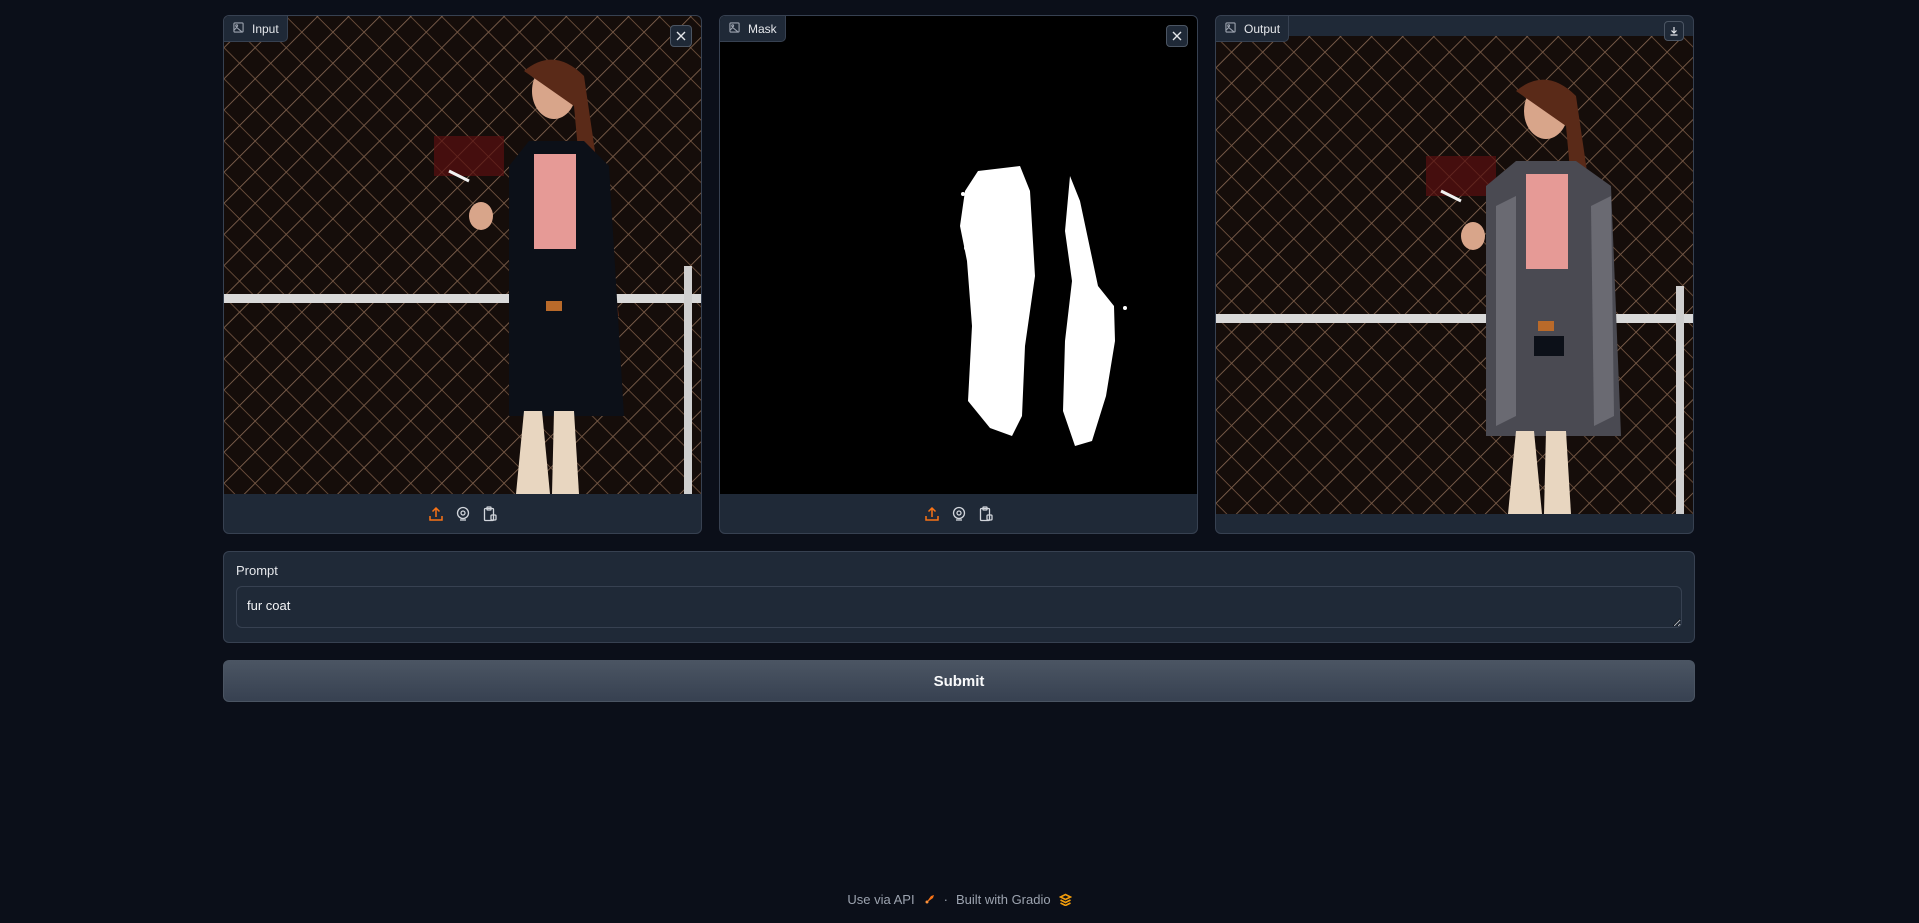  What do you see at coordinates (762, 28) in the screenshot?
I see `mask-label: Mask` at bounding box center [762, 28].